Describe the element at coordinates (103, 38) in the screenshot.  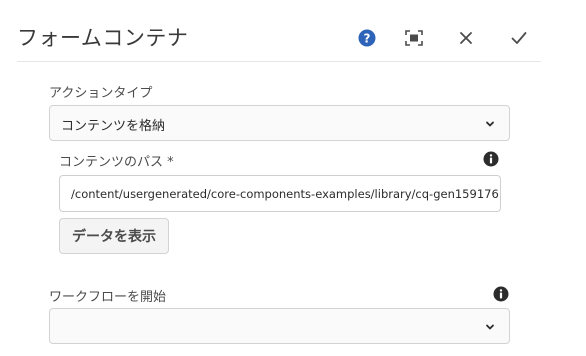
I see `dialog-title: フォームコンテナ` at that location.